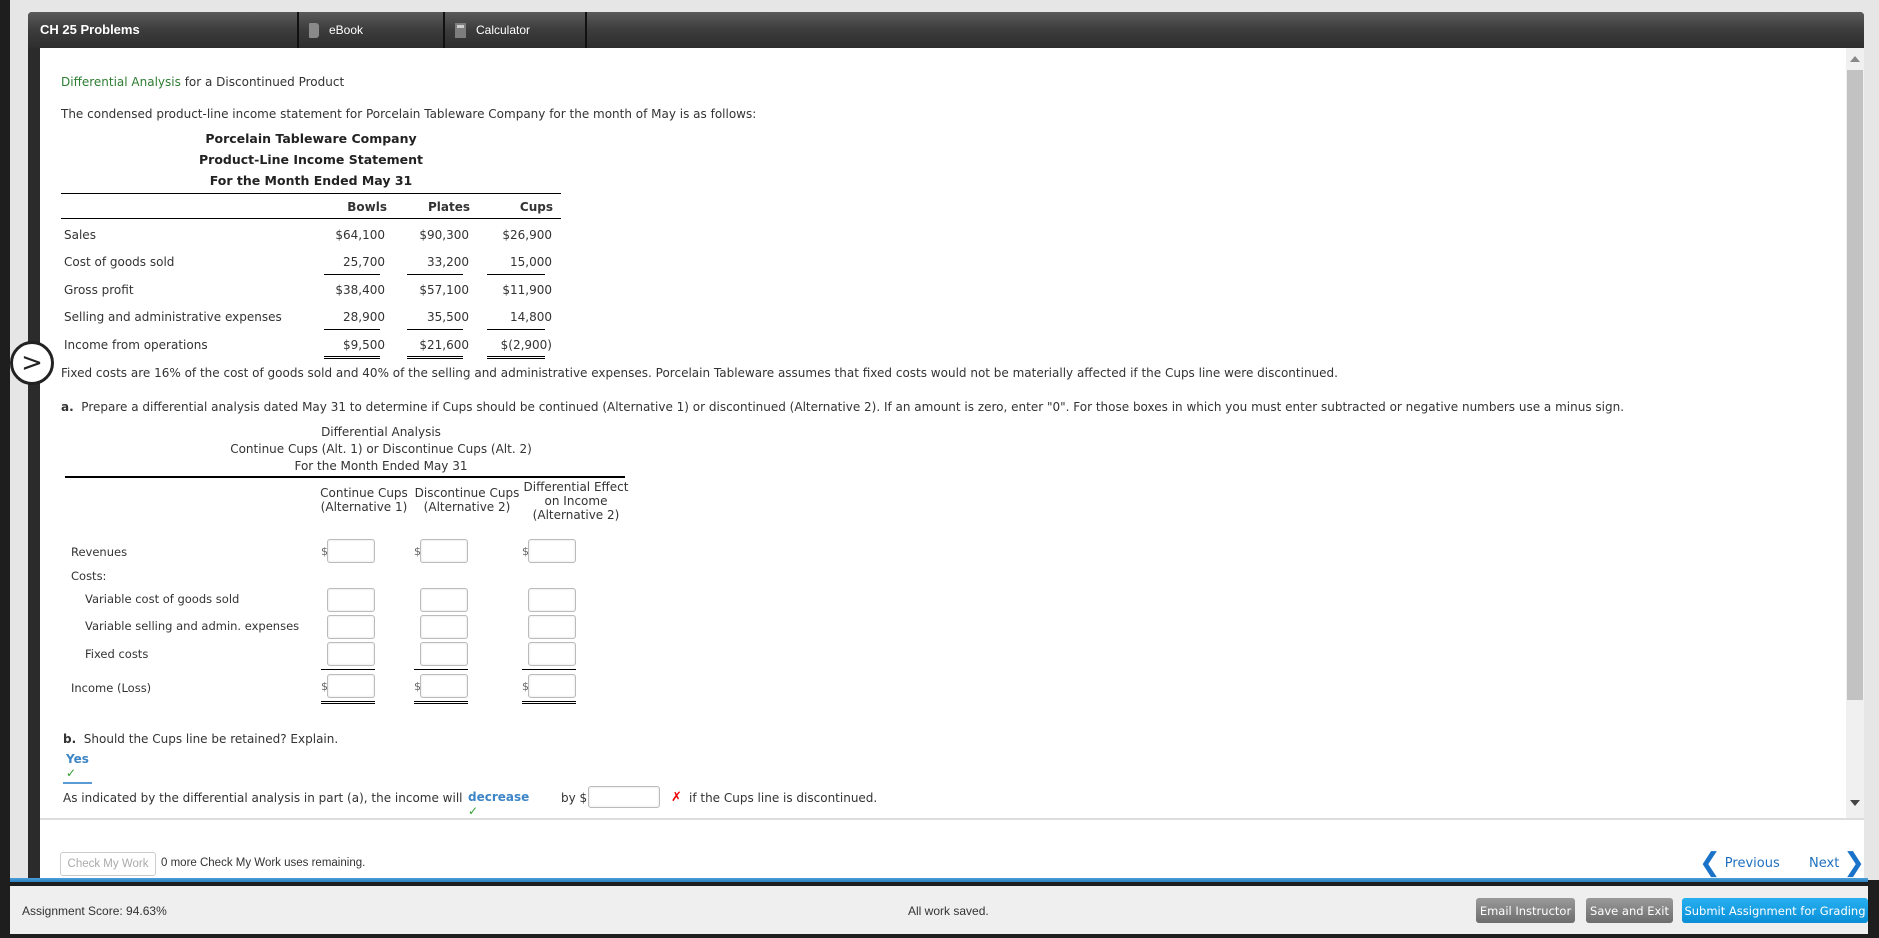 The image size is (1879, 938). What do you see at coordinates (1629, 910) in the screenshot?
I see `save-and-exit-button: Save and Exit` at bounding box center [1629, 910].